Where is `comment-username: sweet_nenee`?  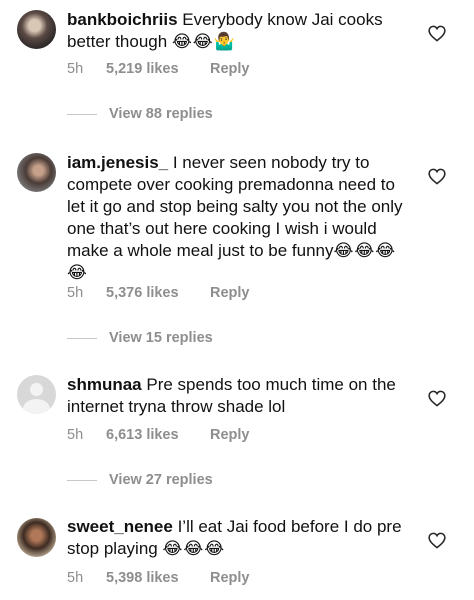
comment-username: sweet_nenee is located at coordinates (120, 526).